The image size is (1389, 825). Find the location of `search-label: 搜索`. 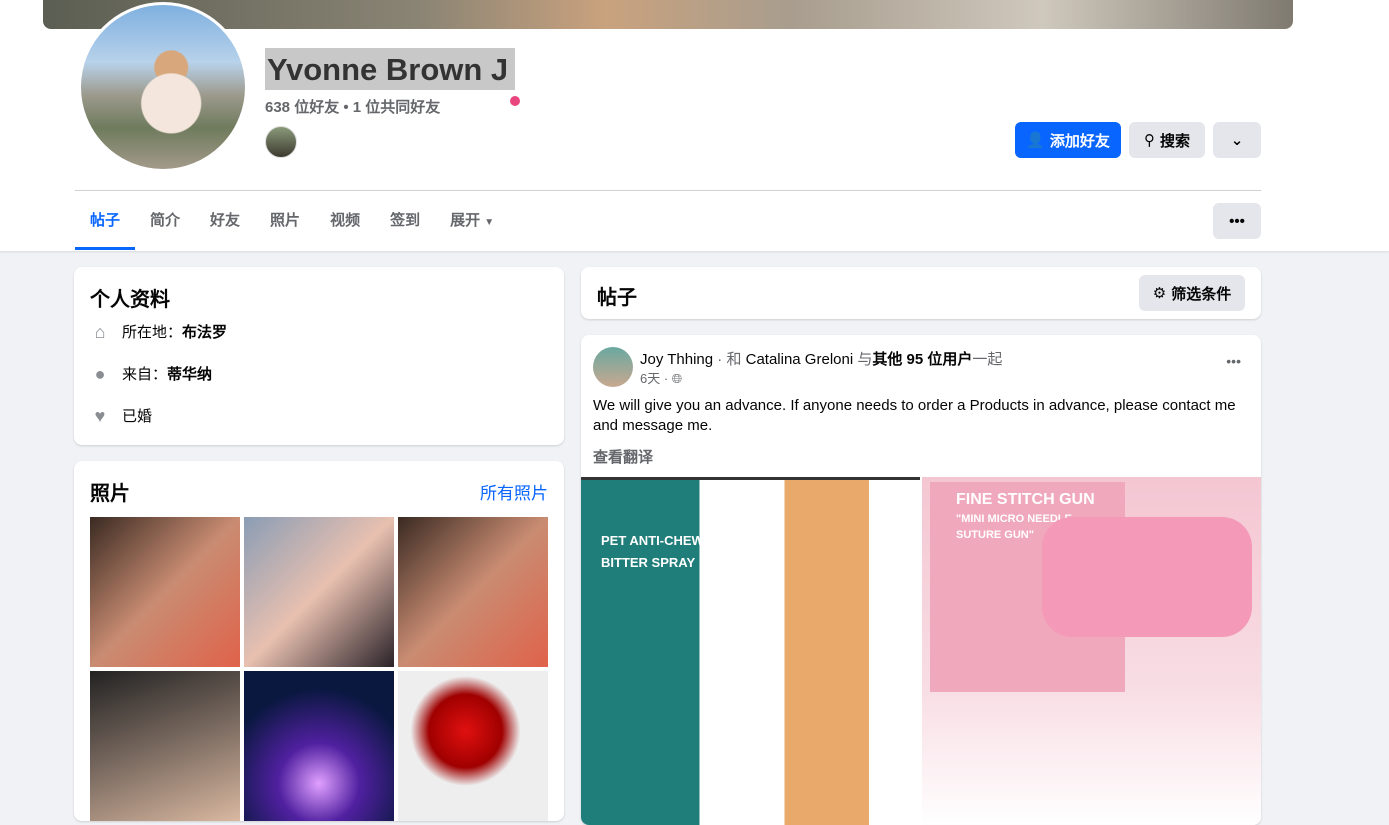

search-label: 搜索 is located at coordinates (1174, 141).